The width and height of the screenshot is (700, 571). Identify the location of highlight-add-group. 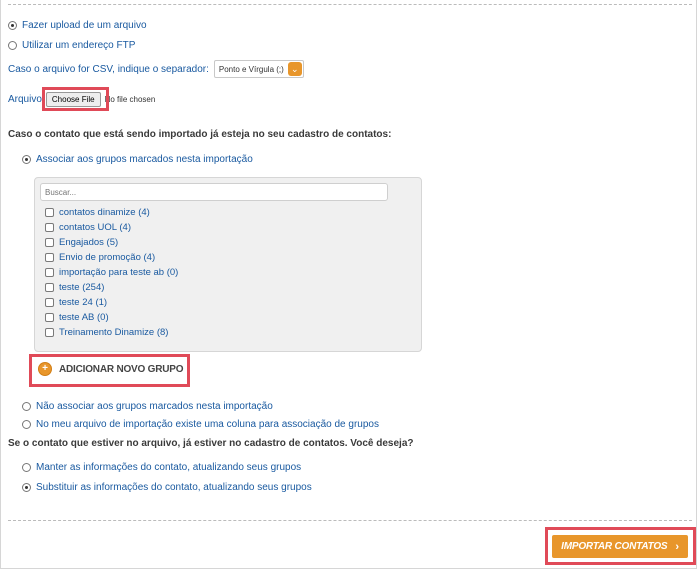
(109, 370).